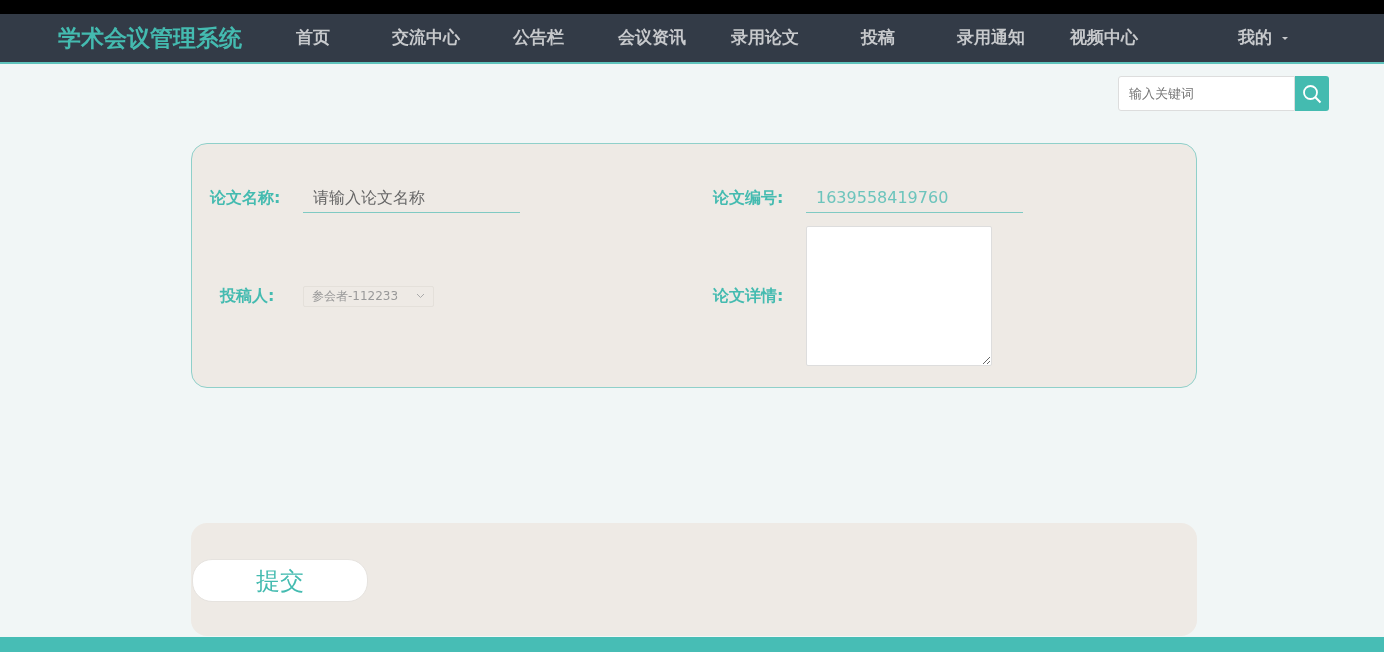 This screenshot has height=652, width=1384. Describe the element at coordinates (749, 198) in the screenshot. I see `field-label: 论文编号:` at that location.